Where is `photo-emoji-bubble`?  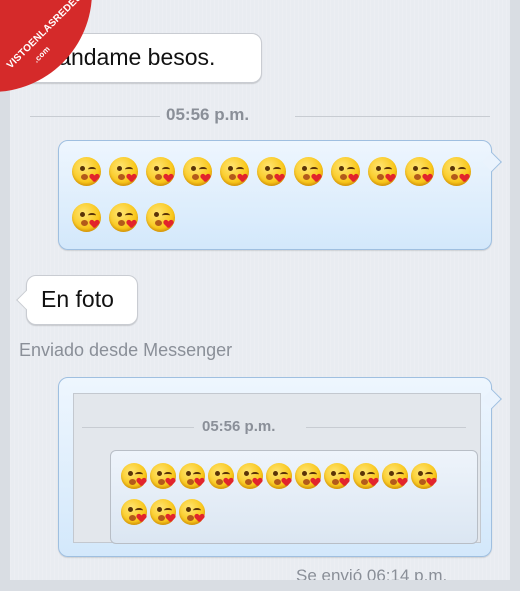 photo-emoji-bubble is located at coordinates (294, 497).